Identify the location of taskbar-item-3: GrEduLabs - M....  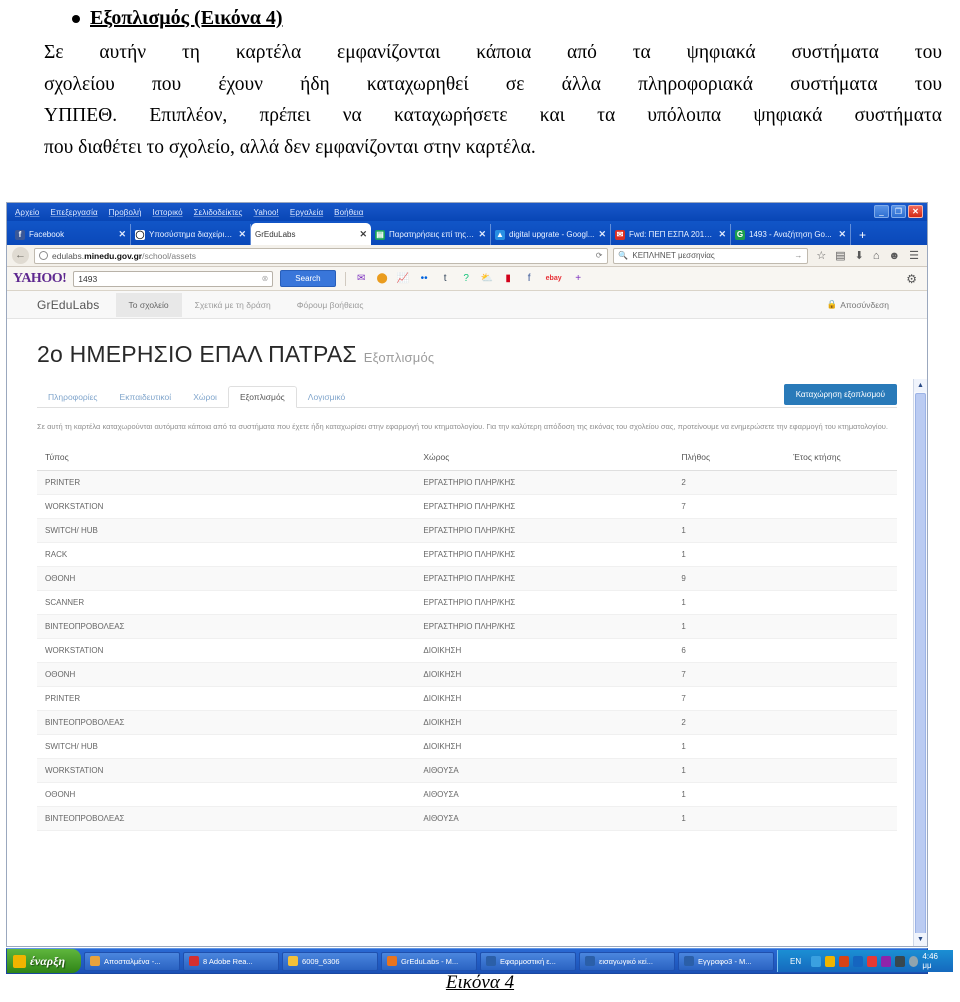
(429, 961).